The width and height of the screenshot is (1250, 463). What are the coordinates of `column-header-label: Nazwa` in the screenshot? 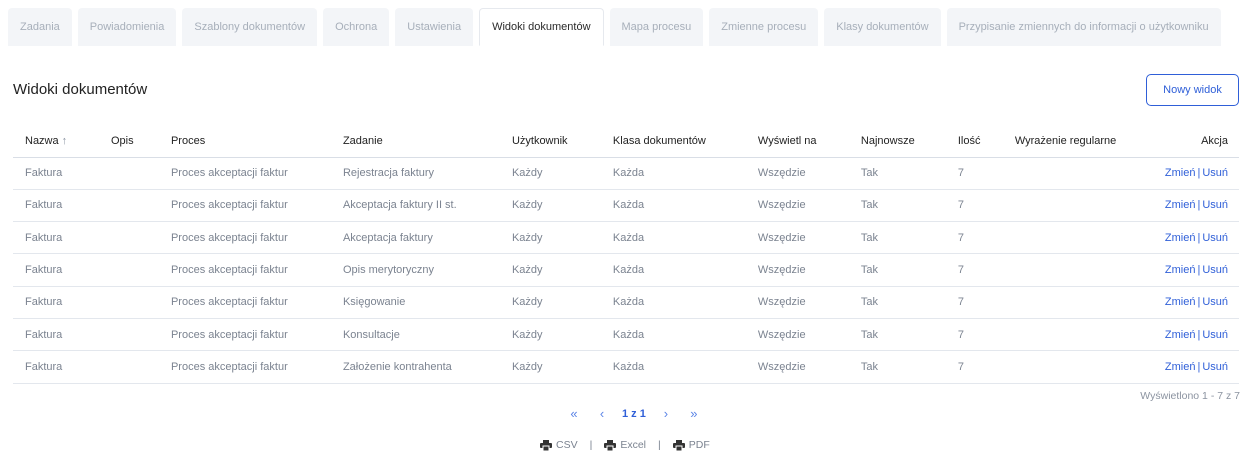 It's located at (42, 140).